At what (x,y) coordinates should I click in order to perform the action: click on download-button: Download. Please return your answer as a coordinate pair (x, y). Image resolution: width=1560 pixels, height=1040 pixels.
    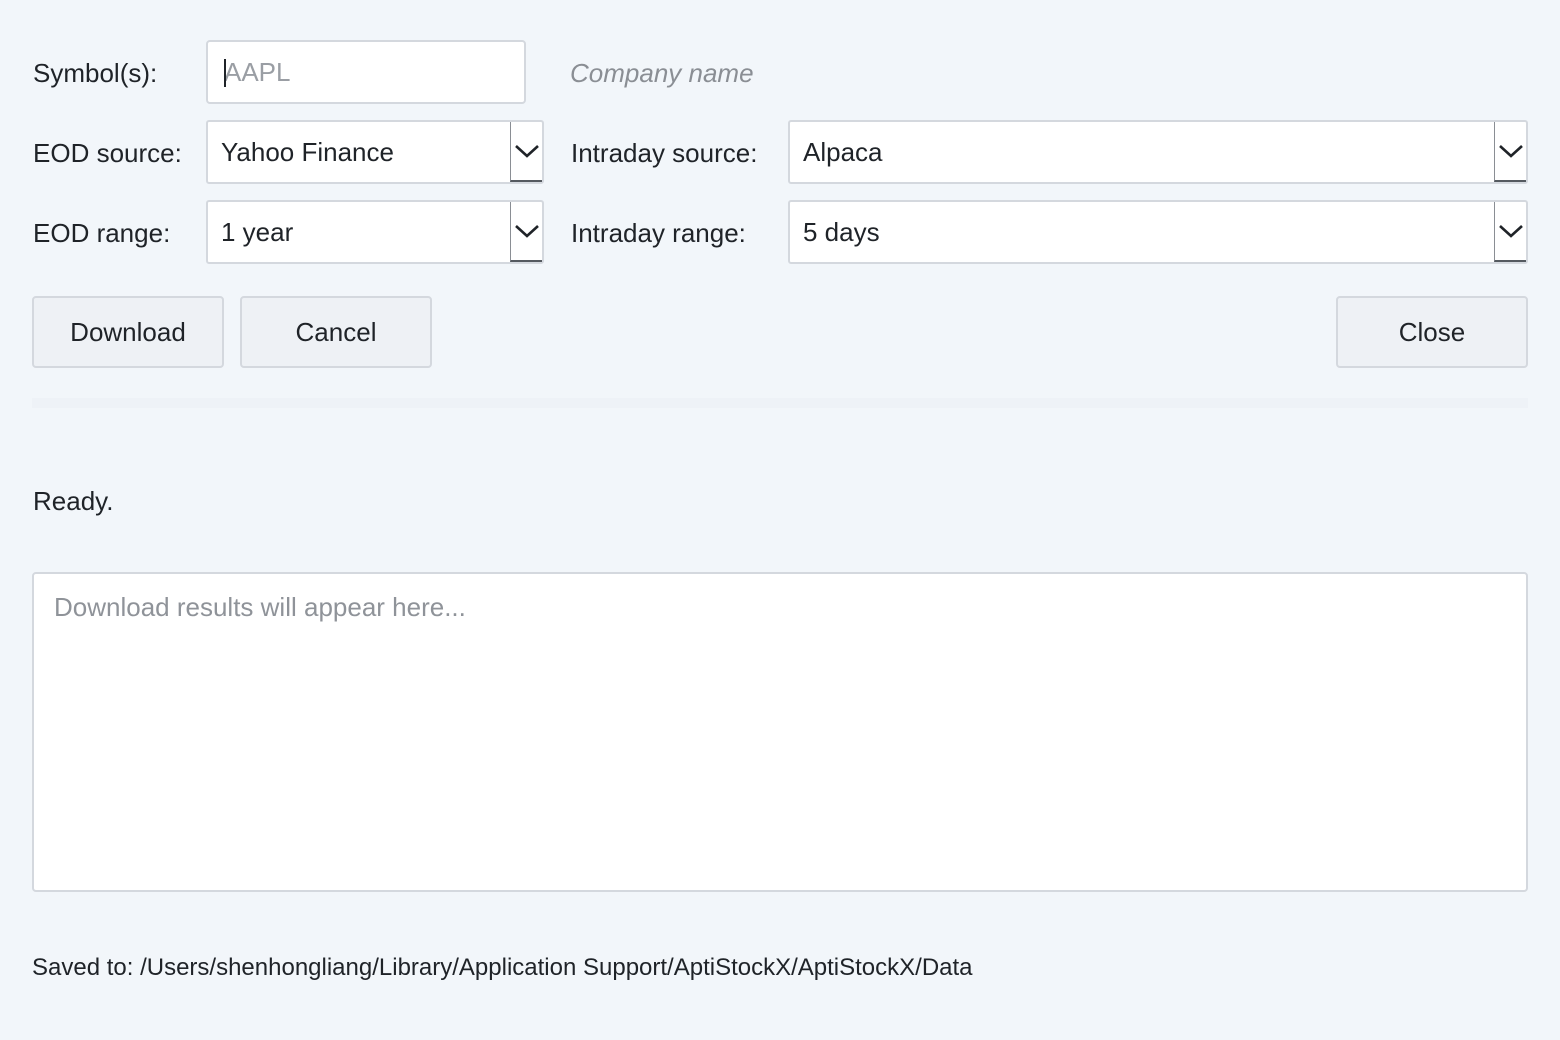
    Looking at the image, I should click on (128, 332).